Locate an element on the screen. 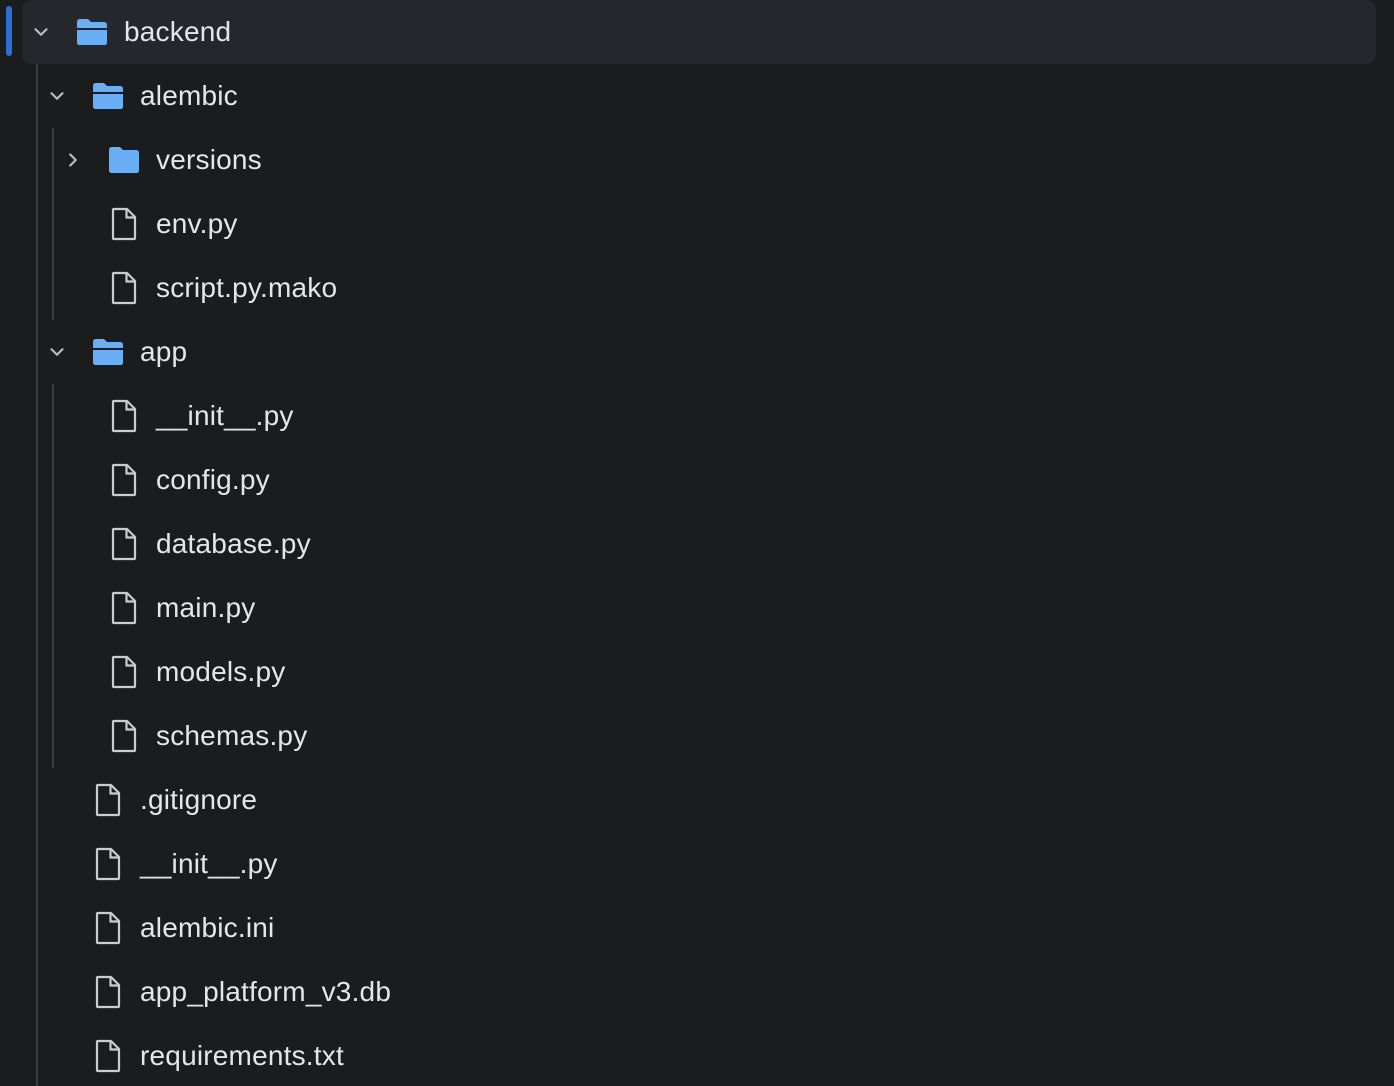 The image size is (1394, 1086). tree-file-models-py: models.py is located at coordinates (699, 672).